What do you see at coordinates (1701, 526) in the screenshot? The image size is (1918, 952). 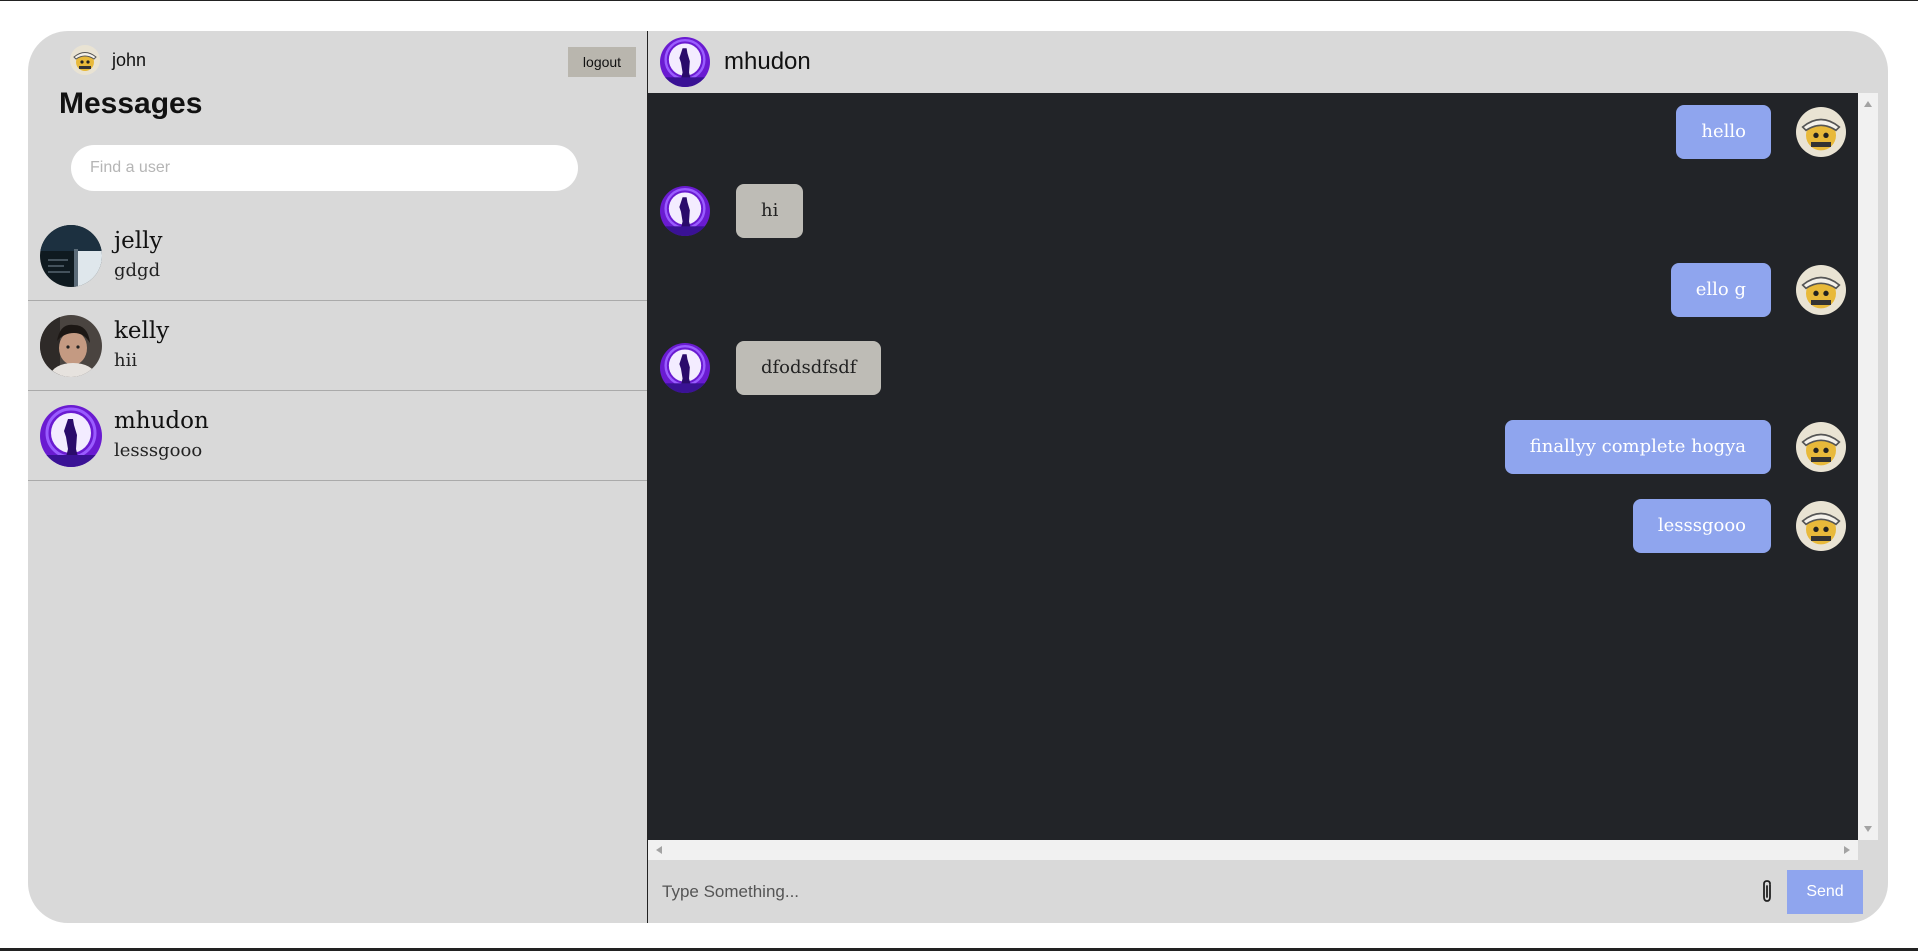 I see `message-bubble: lesssgooo` at bounding box center [1701, 526].